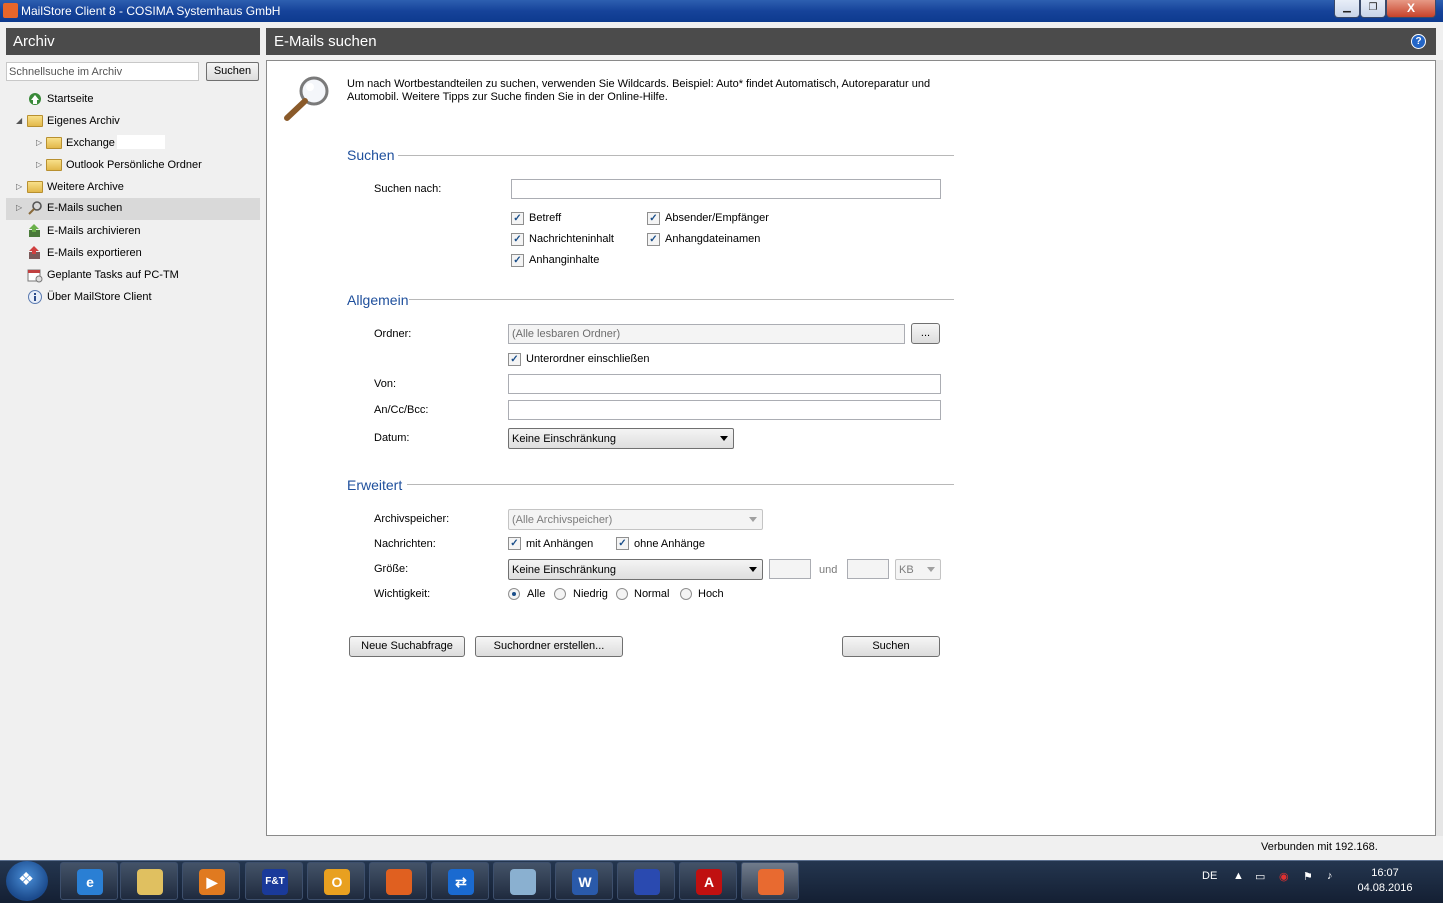 The image size is (1443, 903). Describe the element at coordinates (1385, 888) in the screenshot. I see `clock-date: 04.08.2016` at that location.